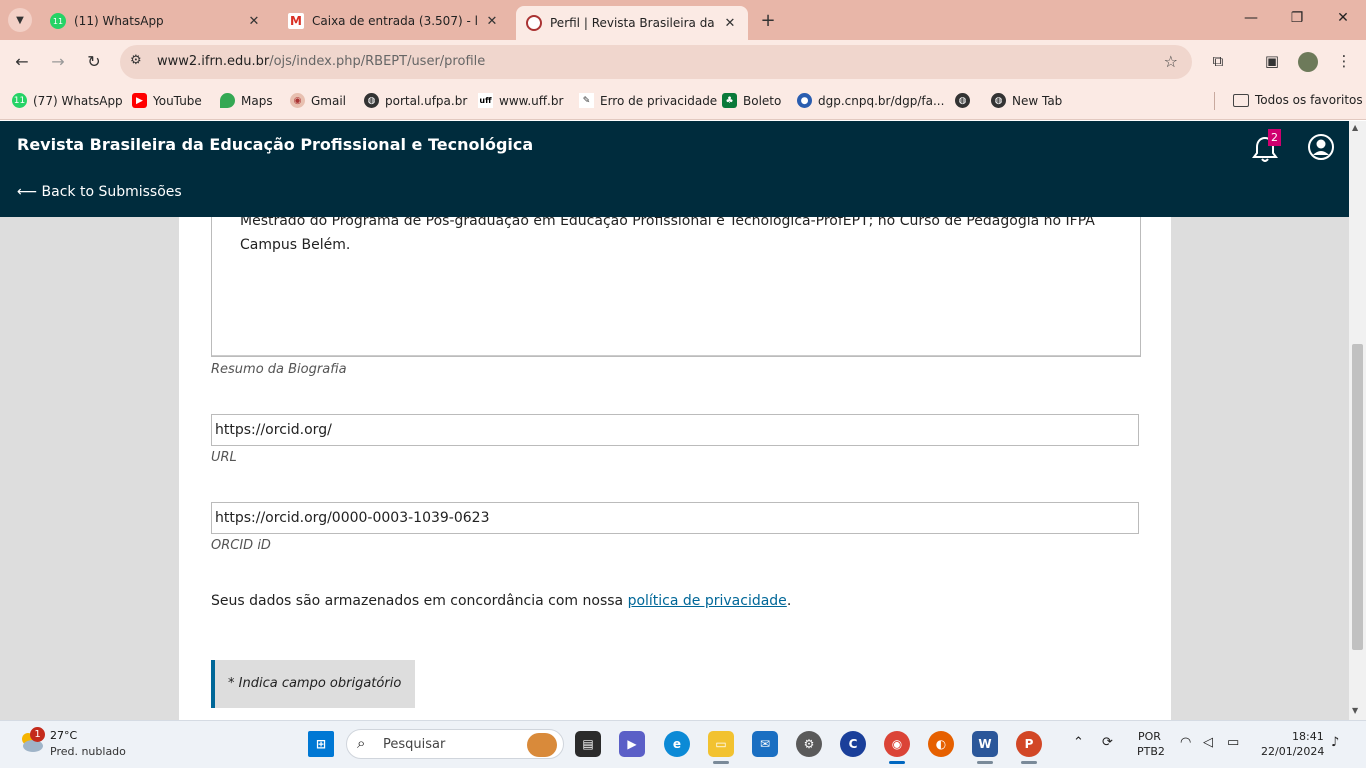 This screenshot has height=768, width=1366. I want to click on bookmark-label: (77) WhatsApp, so click(78, 100).